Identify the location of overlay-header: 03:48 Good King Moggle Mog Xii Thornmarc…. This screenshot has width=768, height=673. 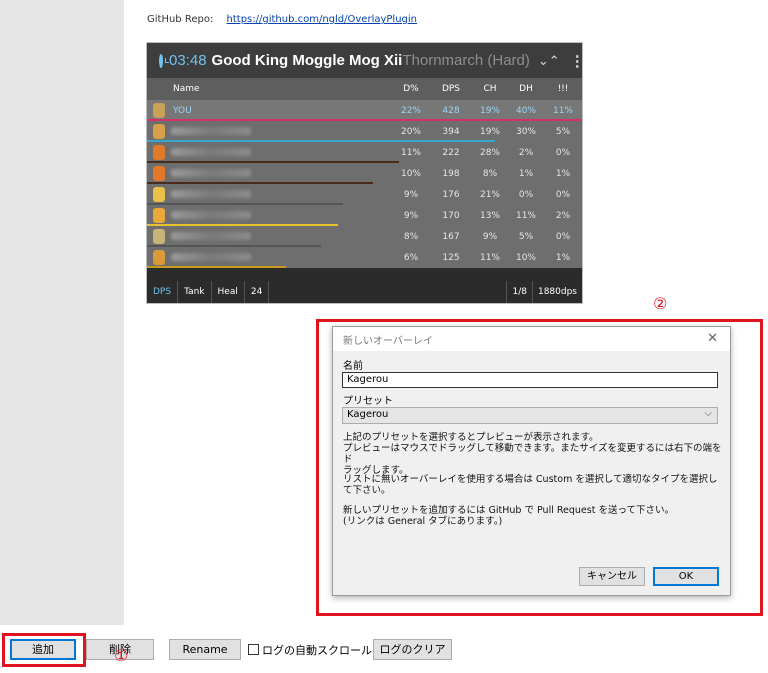
(366, 60).